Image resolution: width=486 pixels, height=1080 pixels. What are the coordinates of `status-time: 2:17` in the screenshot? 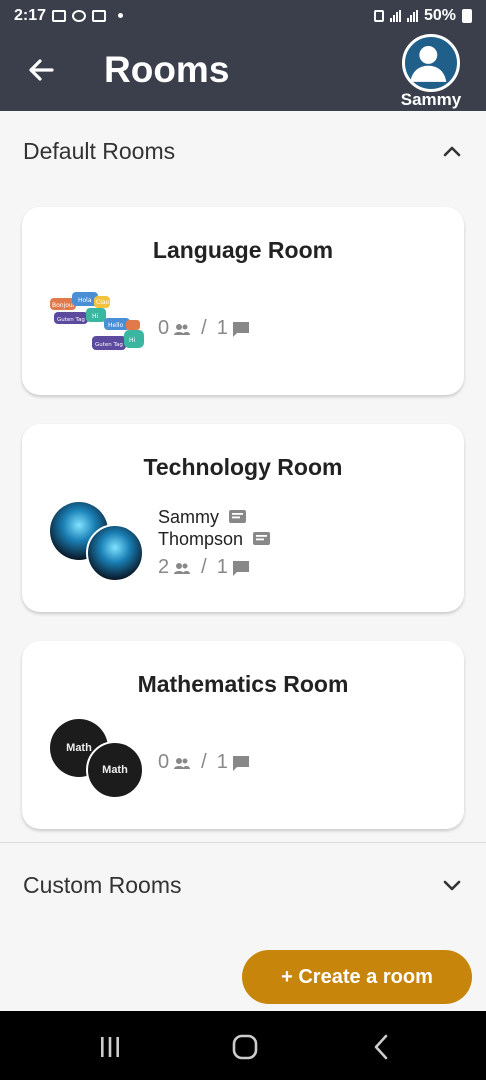 It's located at (30, 15).